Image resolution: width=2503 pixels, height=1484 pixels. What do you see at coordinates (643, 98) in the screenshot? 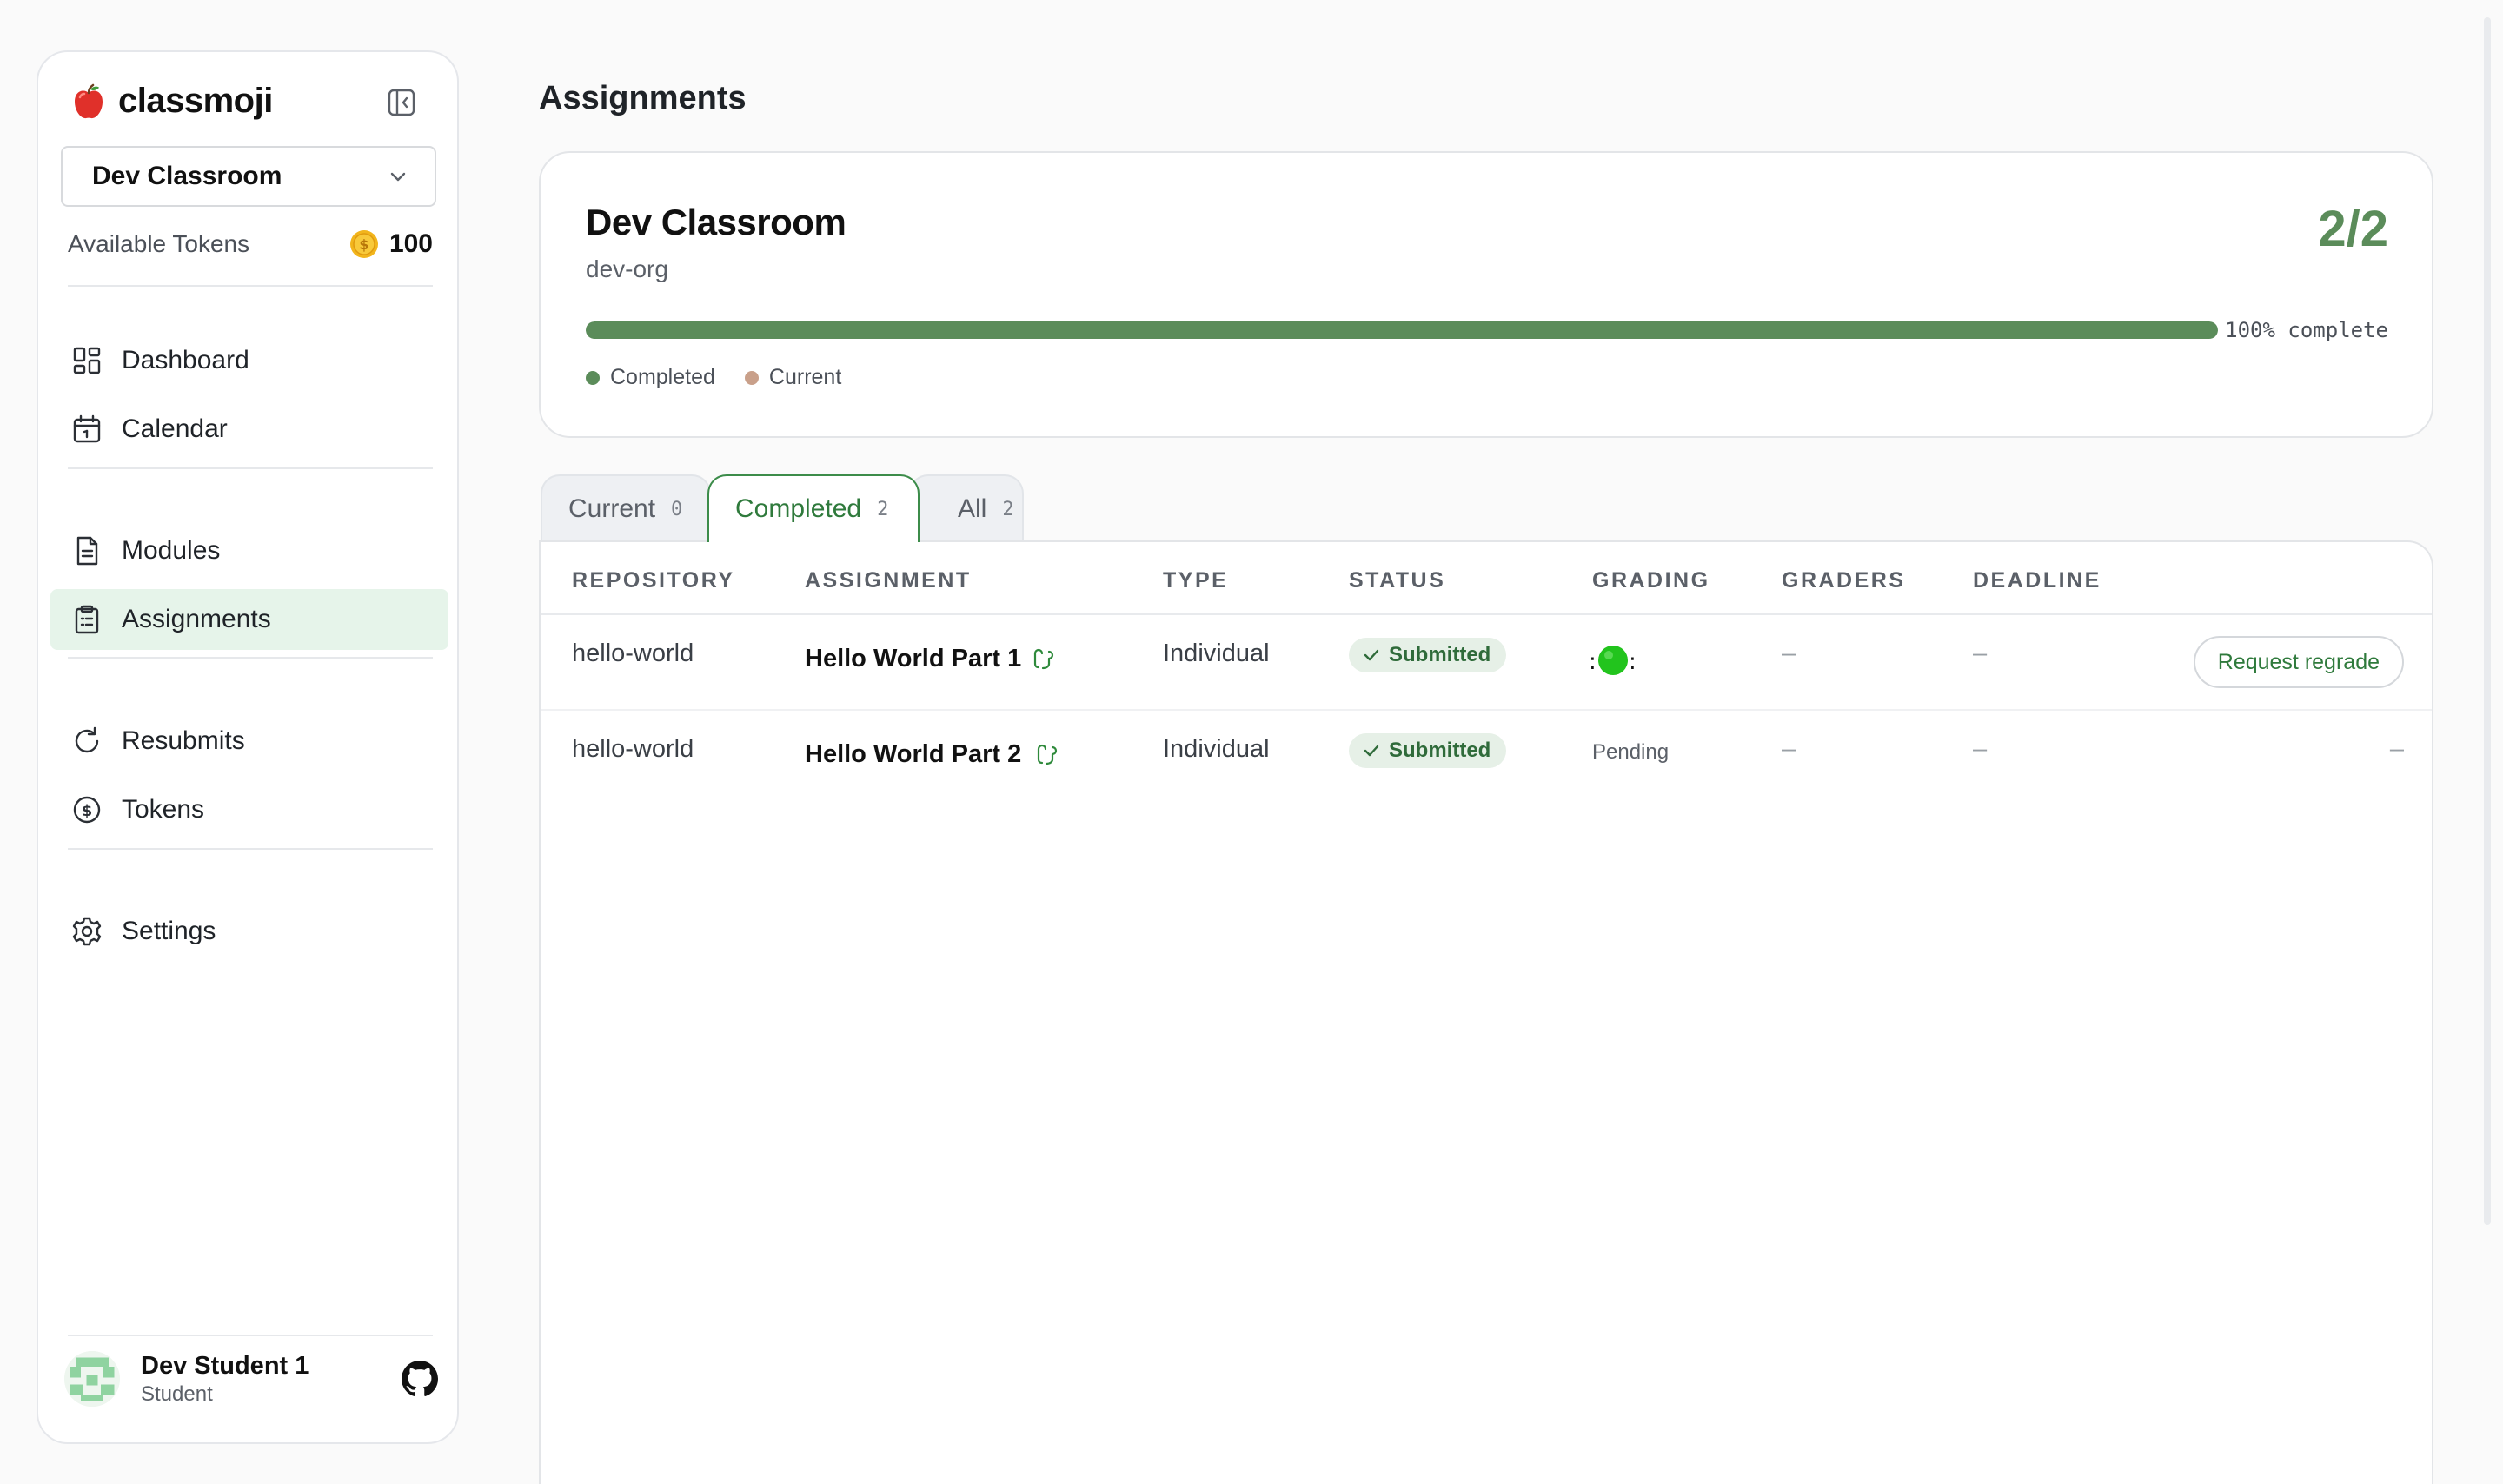
I see `page-title: Assignments` at bounding box center [643, 98].